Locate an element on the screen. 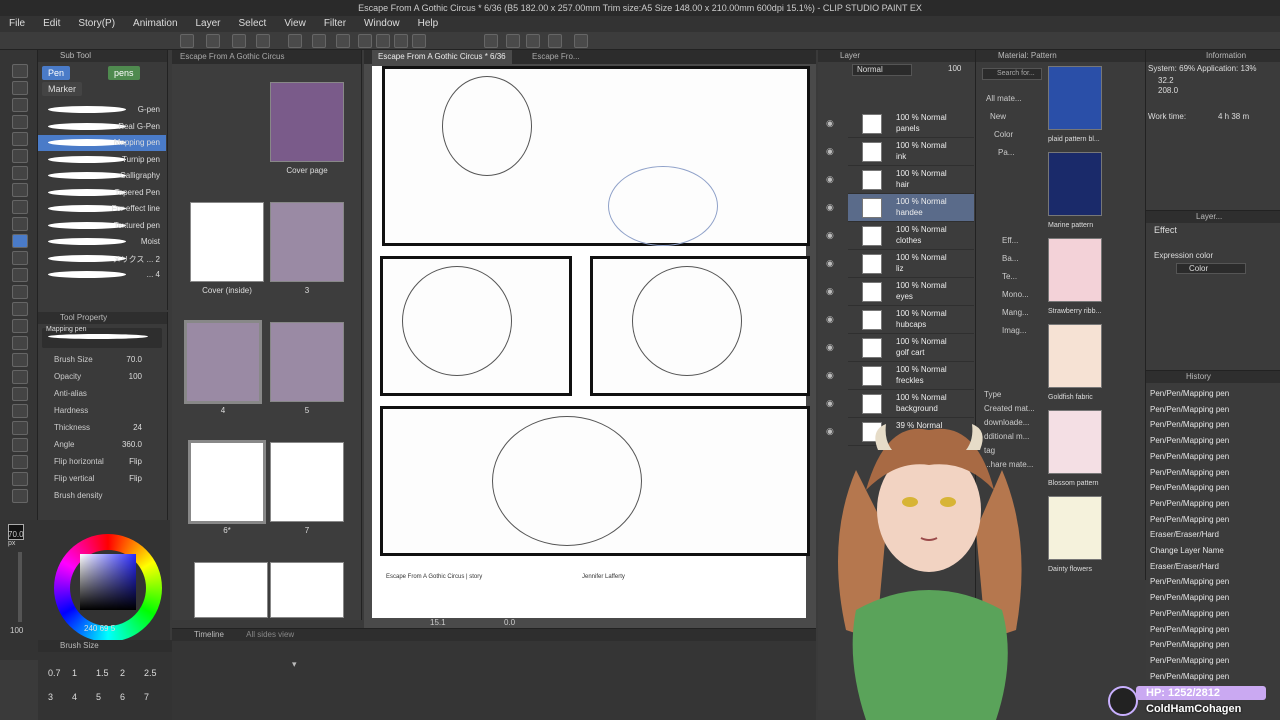  brush-item: Mapping pen is located at coordinates (102, 143).